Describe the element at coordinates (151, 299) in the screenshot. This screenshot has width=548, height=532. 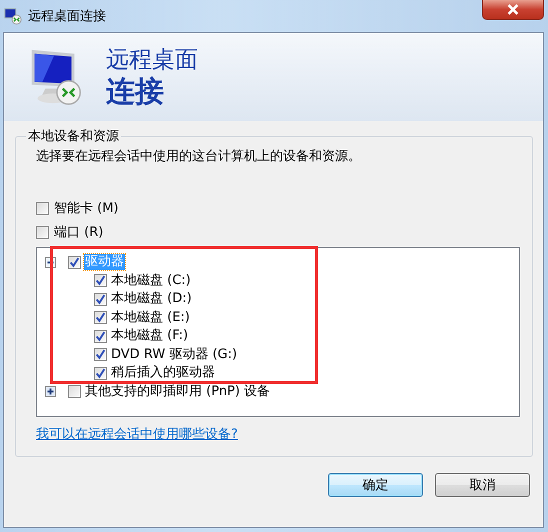
I see `tree-item: 本地磁盘 (D:)` at that location.